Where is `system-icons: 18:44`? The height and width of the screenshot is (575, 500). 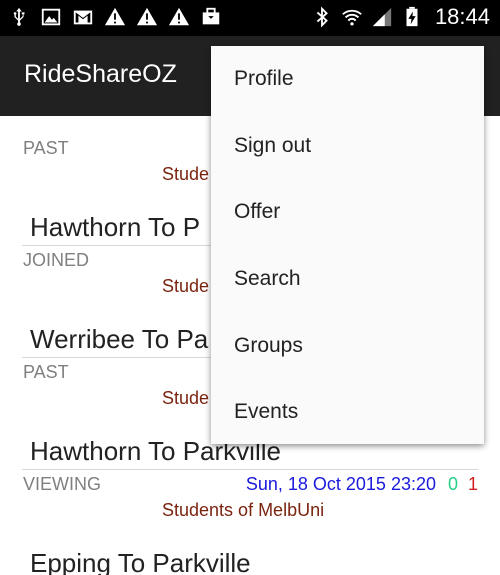
system-icons: 18:44 is located at coordinates (400, 17).